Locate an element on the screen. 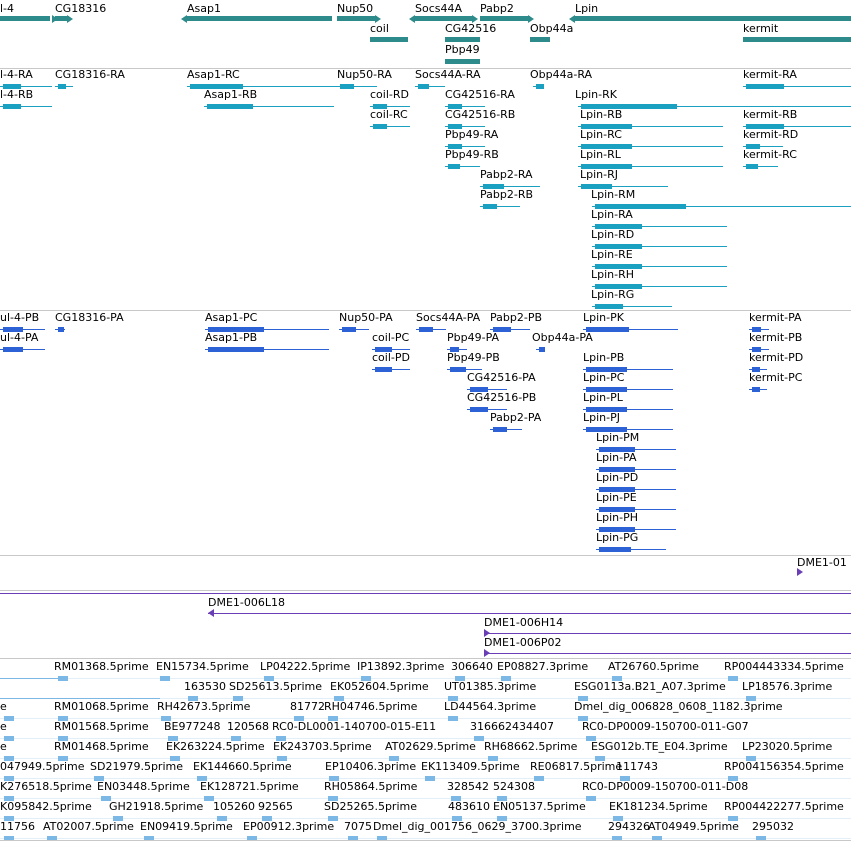  est-label: RC0-DL0001-140700-015-E11 is located at coordinates (354, 726).